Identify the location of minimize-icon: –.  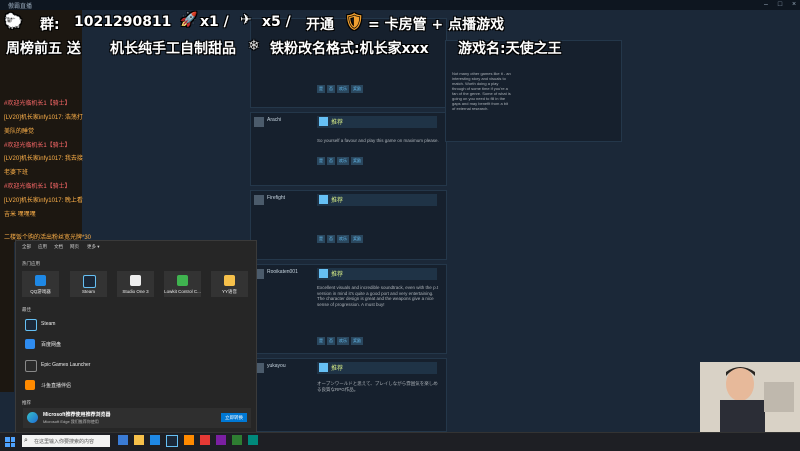
(766, 4).